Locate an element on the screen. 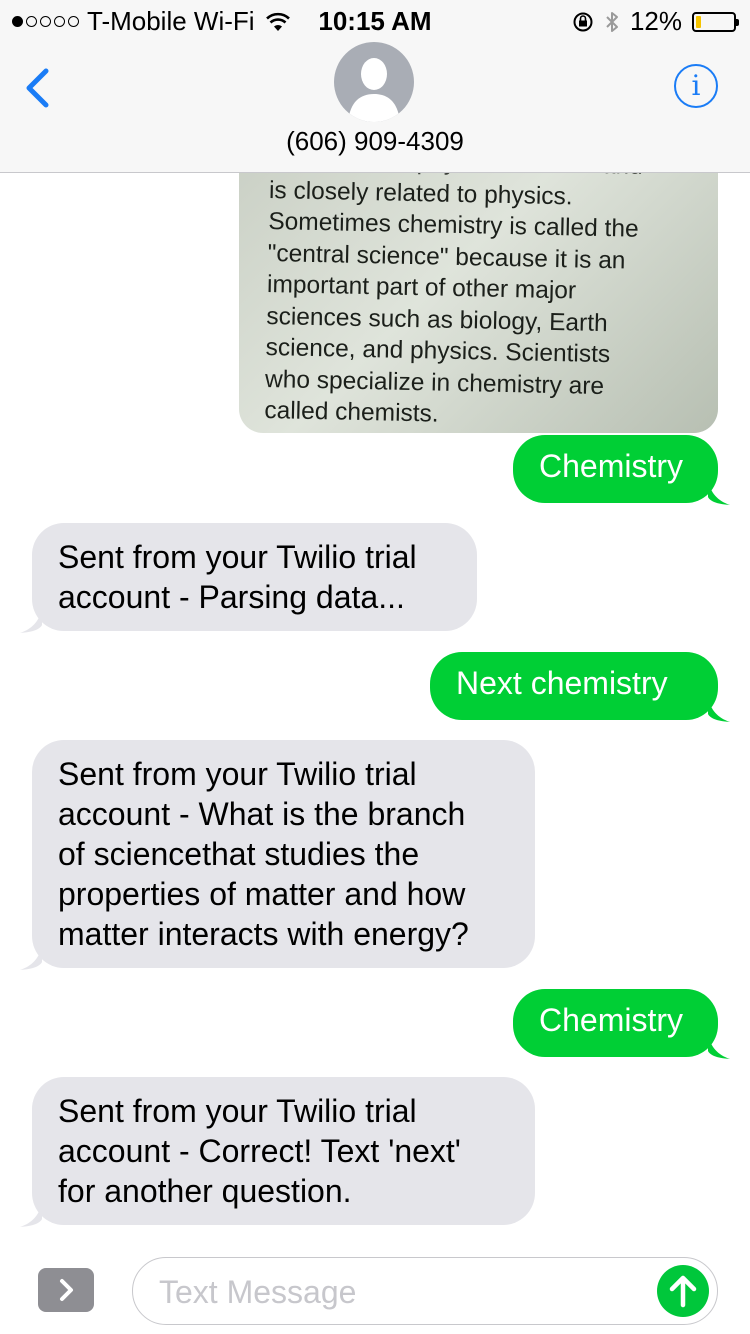 This screenshot has height=1334, width=750. contact-name: (606) 909-4309 is located at coordinates (375, 141).